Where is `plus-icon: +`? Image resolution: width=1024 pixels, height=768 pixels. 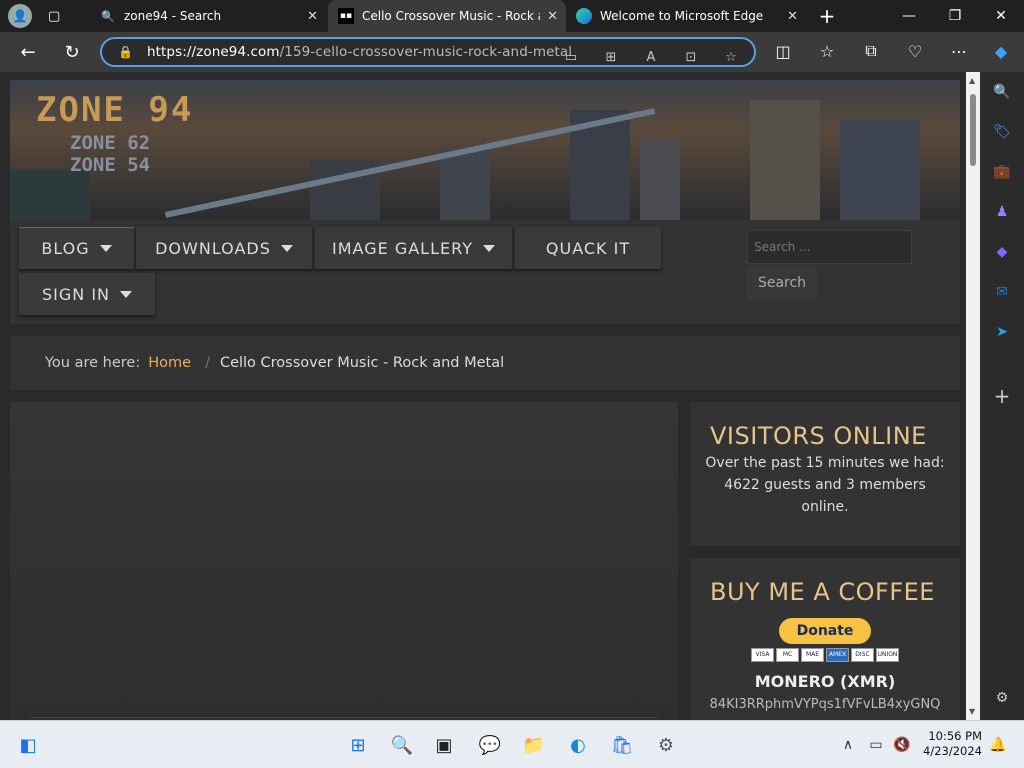 plus-icon: + is located at coordinates (827, 16).